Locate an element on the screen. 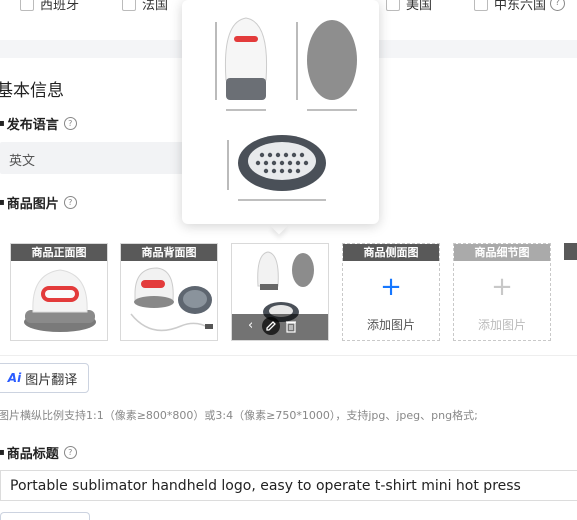 Image resolution: width=577 pixels, height=520 pixels. image-card-detail: 商品细节图 + 添加图片 is located at coordinates (502, 292).